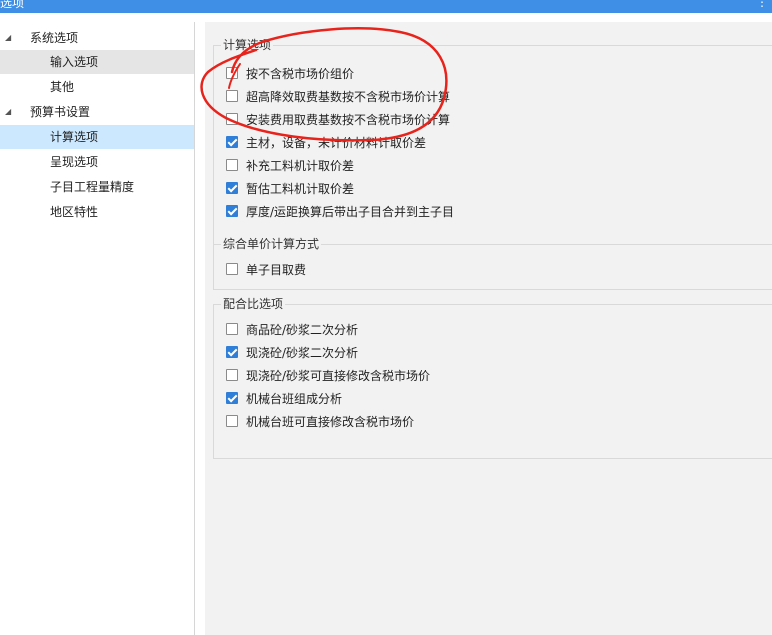  What do you see at coordinates (54, 38) in the screenshot?
I see `tree-item-label: 系统选项` at bounding box center [54, 38].